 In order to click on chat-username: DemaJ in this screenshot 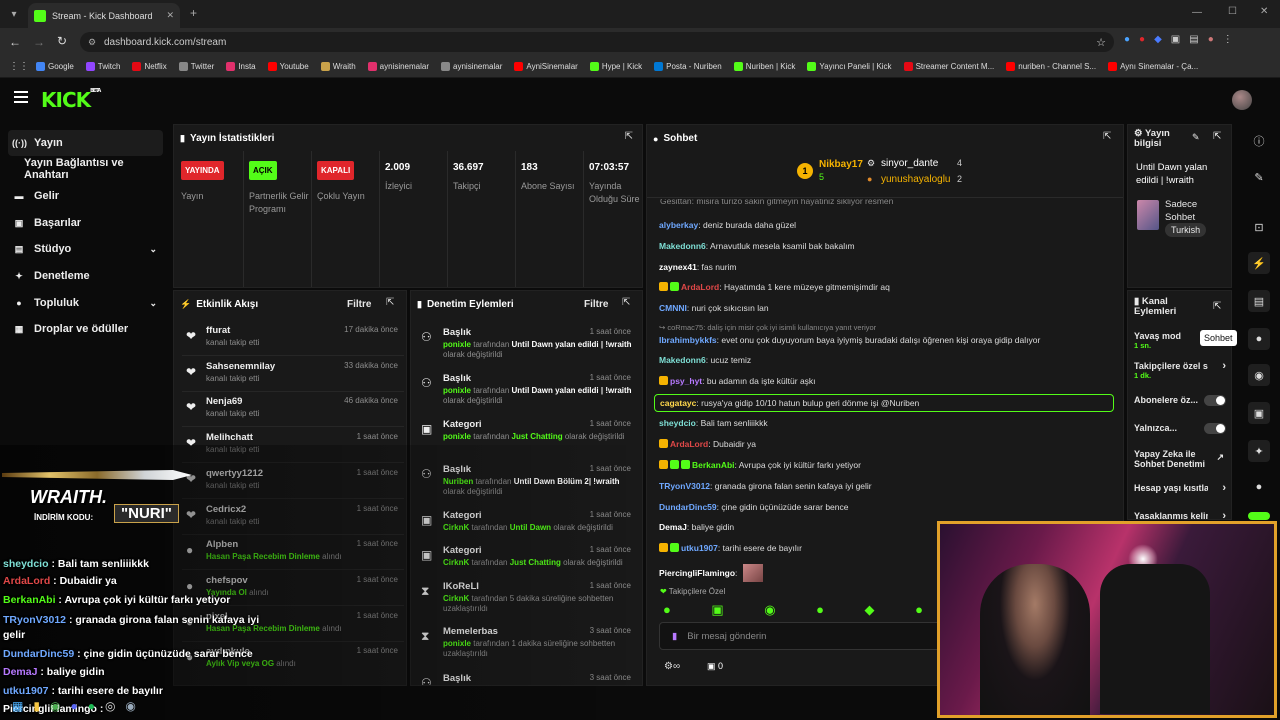, I will do `click(673, 527)`.